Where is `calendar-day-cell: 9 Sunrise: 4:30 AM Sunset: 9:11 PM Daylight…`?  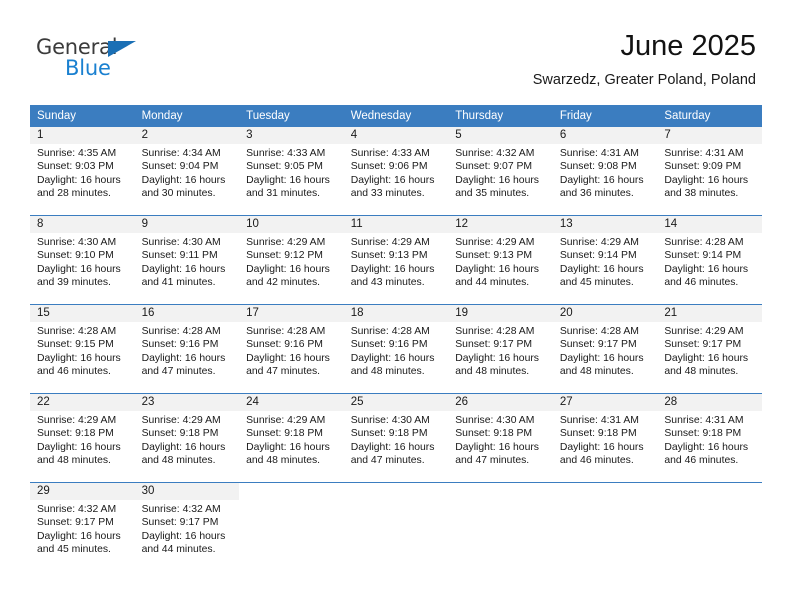
calendar-day-cell: 9 Sunrise: 4:30 AM Sunset: 9:11 PM Daylight… is located at coordinates (187, 260).